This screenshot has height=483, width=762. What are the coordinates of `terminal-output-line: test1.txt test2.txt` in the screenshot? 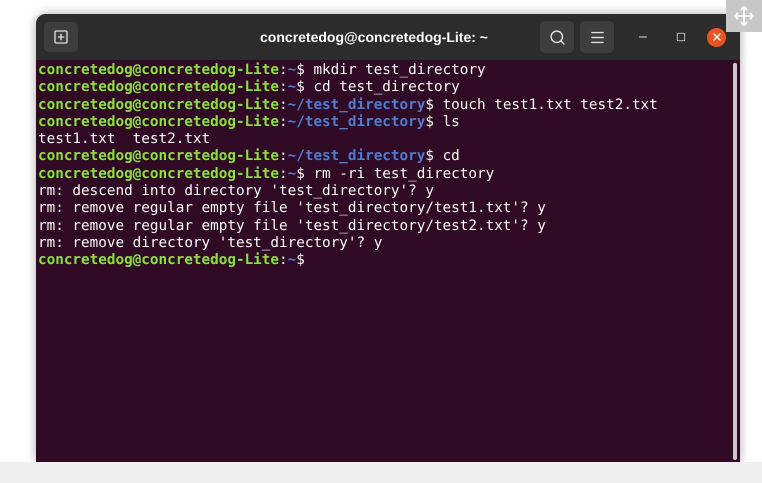 It's located at (124, 139).